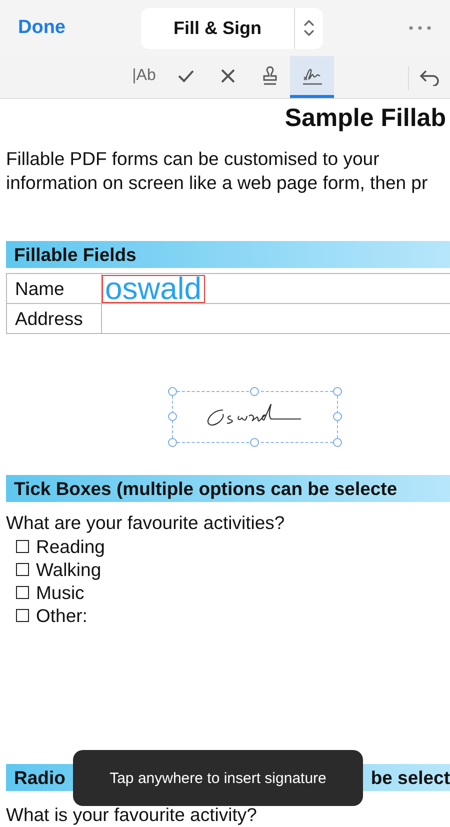  I want to click on checkmark-icon, so click(186, 75).